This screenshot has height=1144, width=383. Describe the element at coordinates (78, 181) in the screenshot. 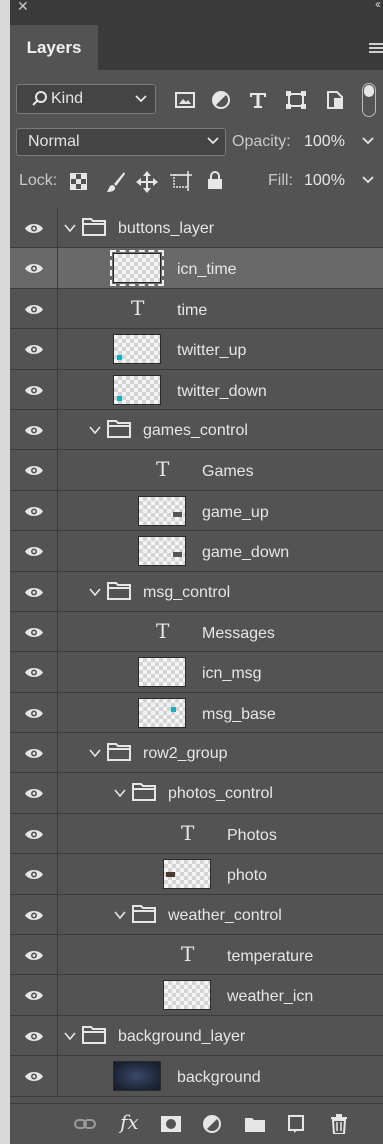

I see `lock-transparent-pixels-icon` at that location.